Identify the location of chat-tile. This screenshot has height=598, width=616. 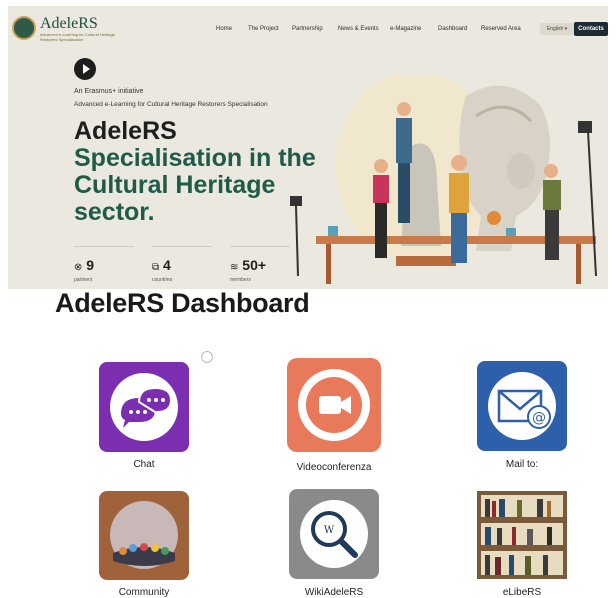
(144, 407).